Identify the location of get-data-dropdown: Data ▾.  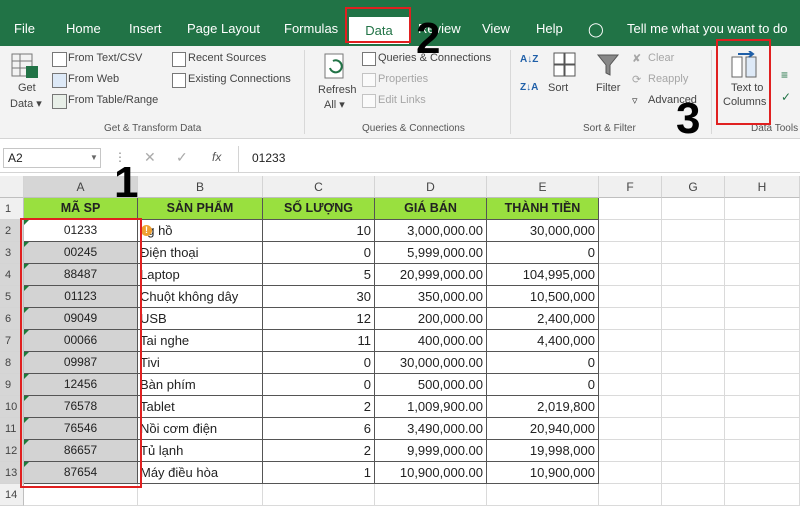
(26, 103).